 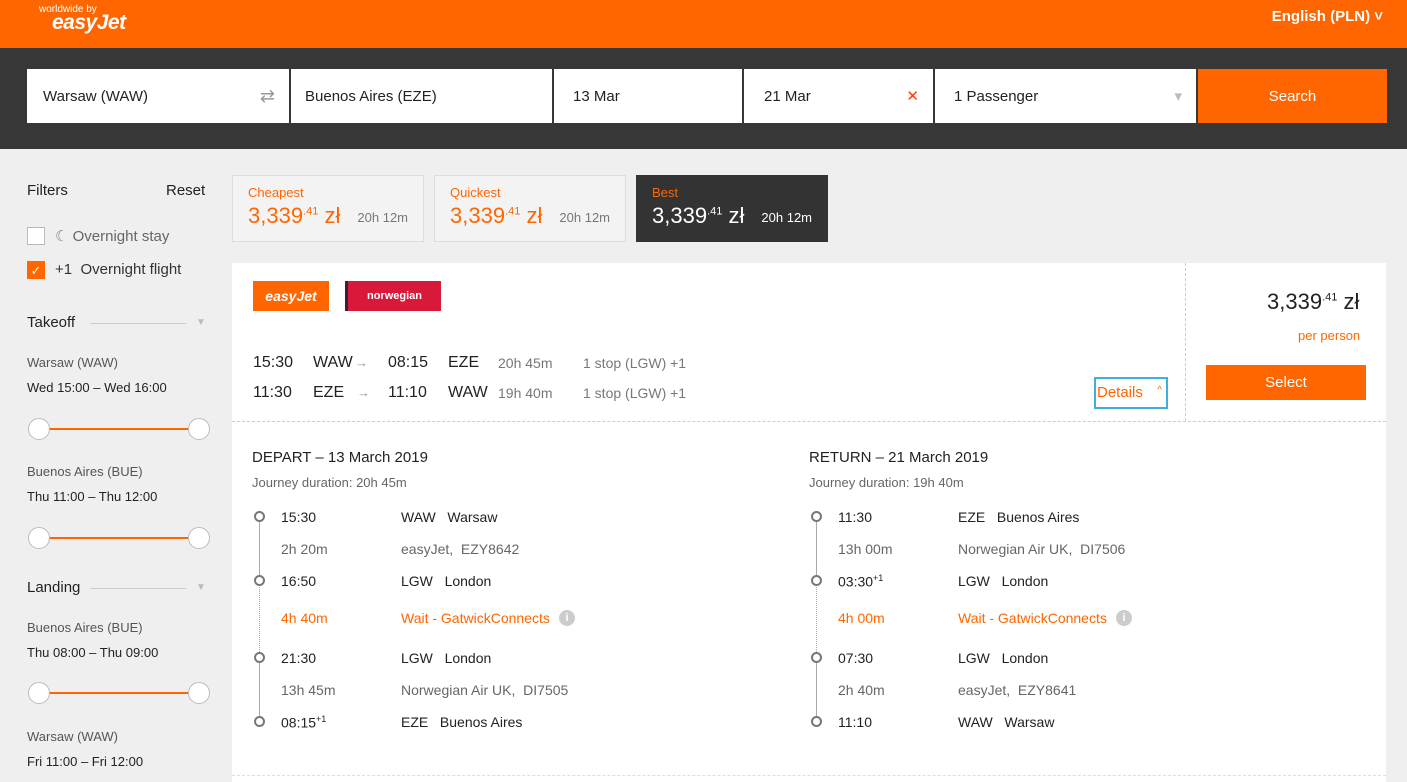 I want to click on takeoff-origin-slider, so click(x=119, y=429).